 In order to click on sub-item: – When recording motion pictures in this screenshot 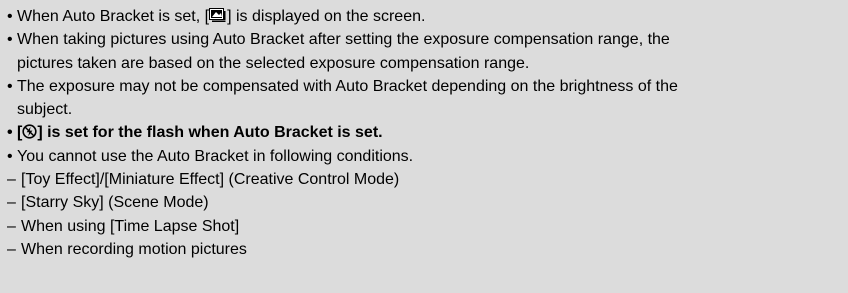, I will do `click(427, 249)`.